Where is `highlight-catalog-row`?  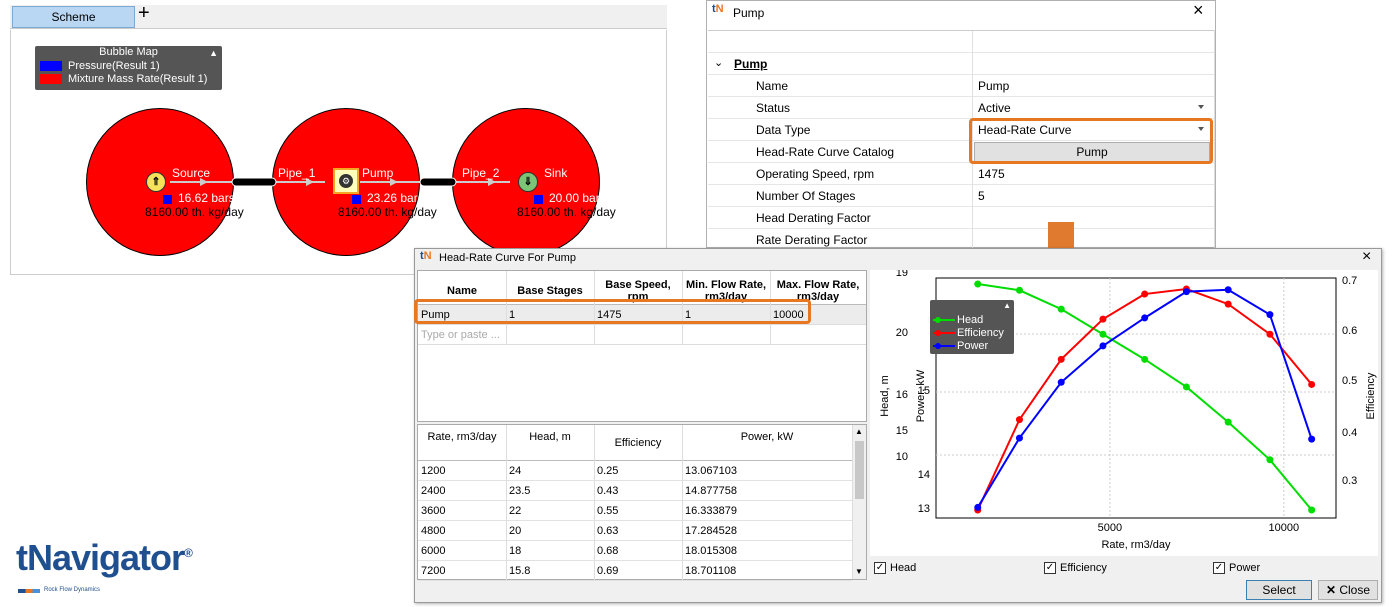
highlight-catalog-row is located at coordinates (612, 311).